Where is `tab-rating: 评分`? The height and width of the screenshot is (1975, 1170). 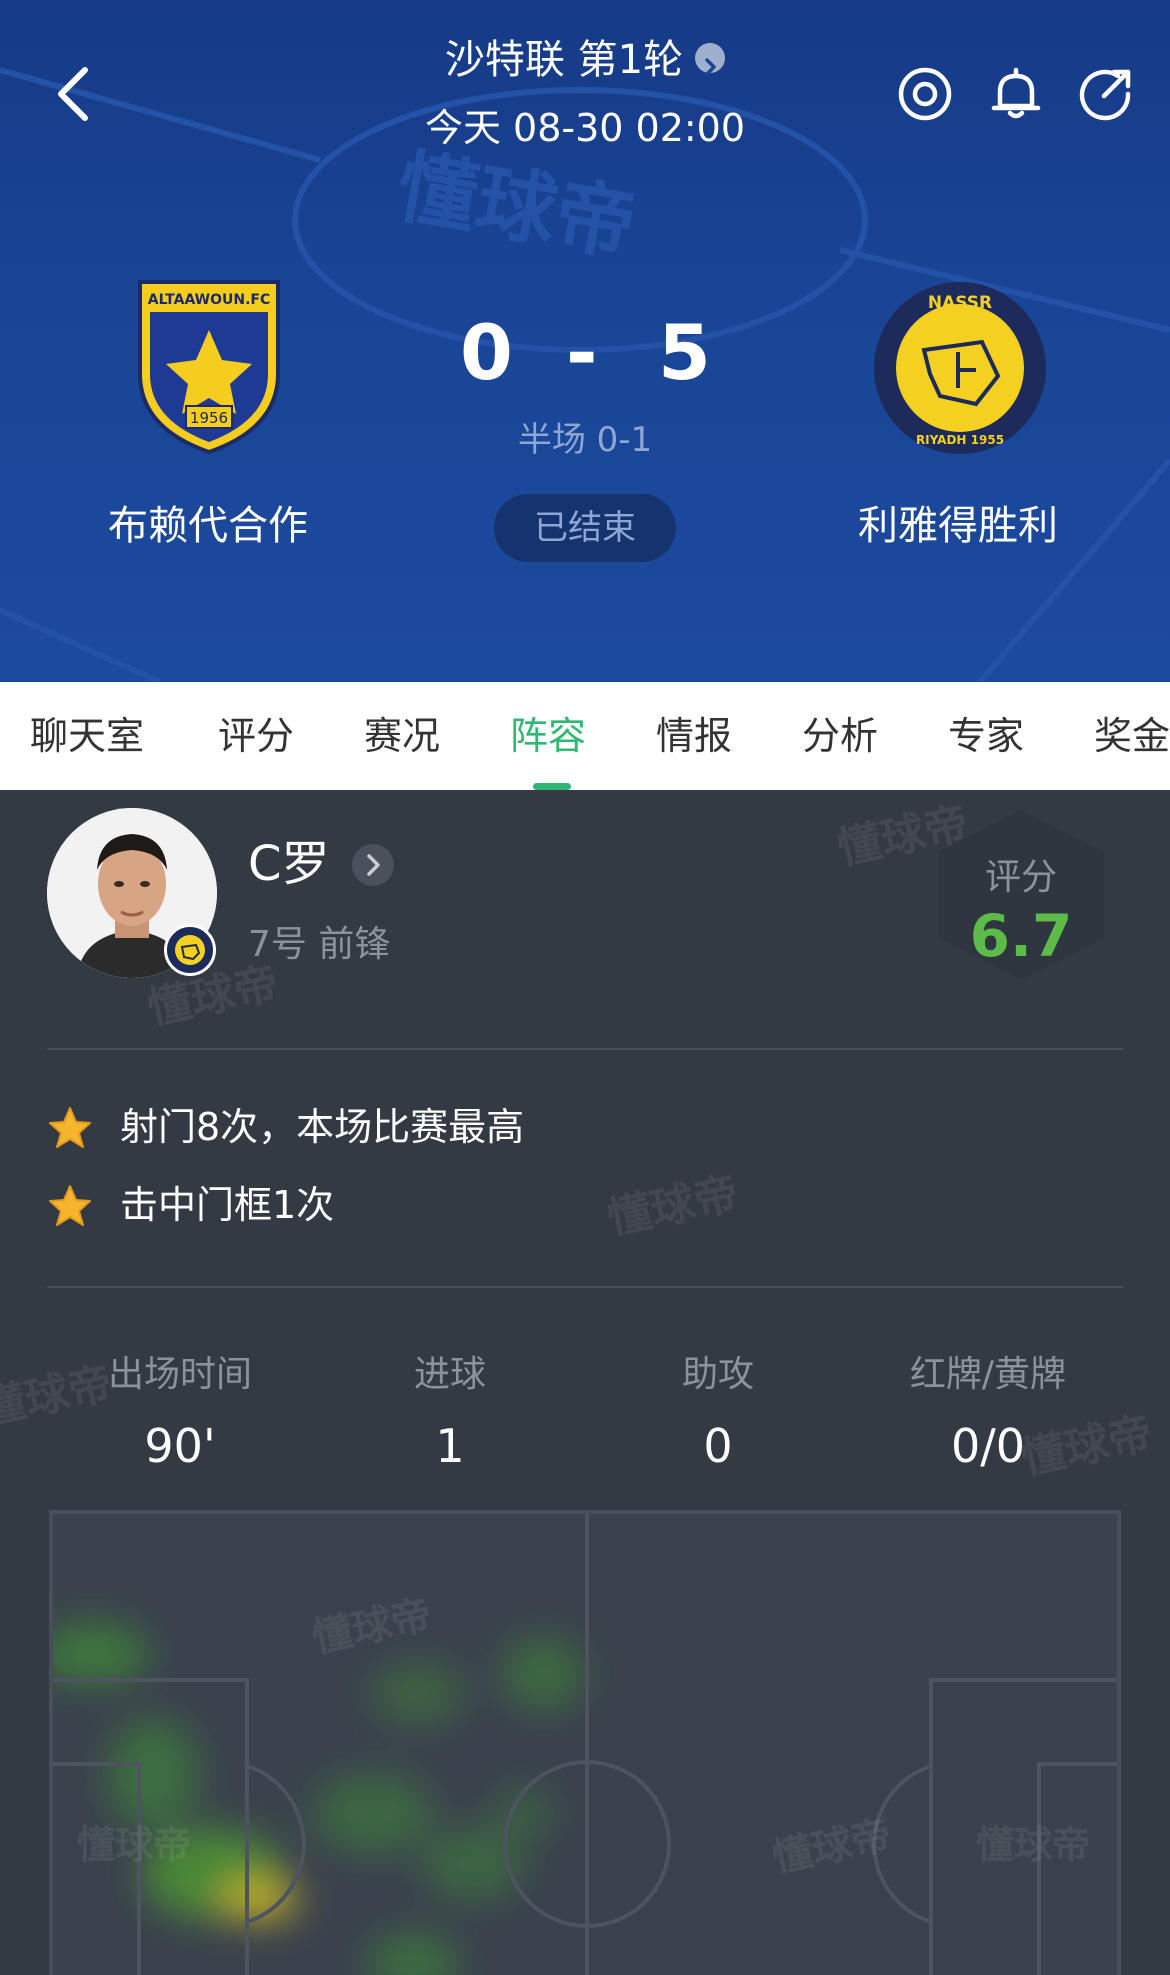 tab-rating: 评分 is located at coordinates (256, 736).